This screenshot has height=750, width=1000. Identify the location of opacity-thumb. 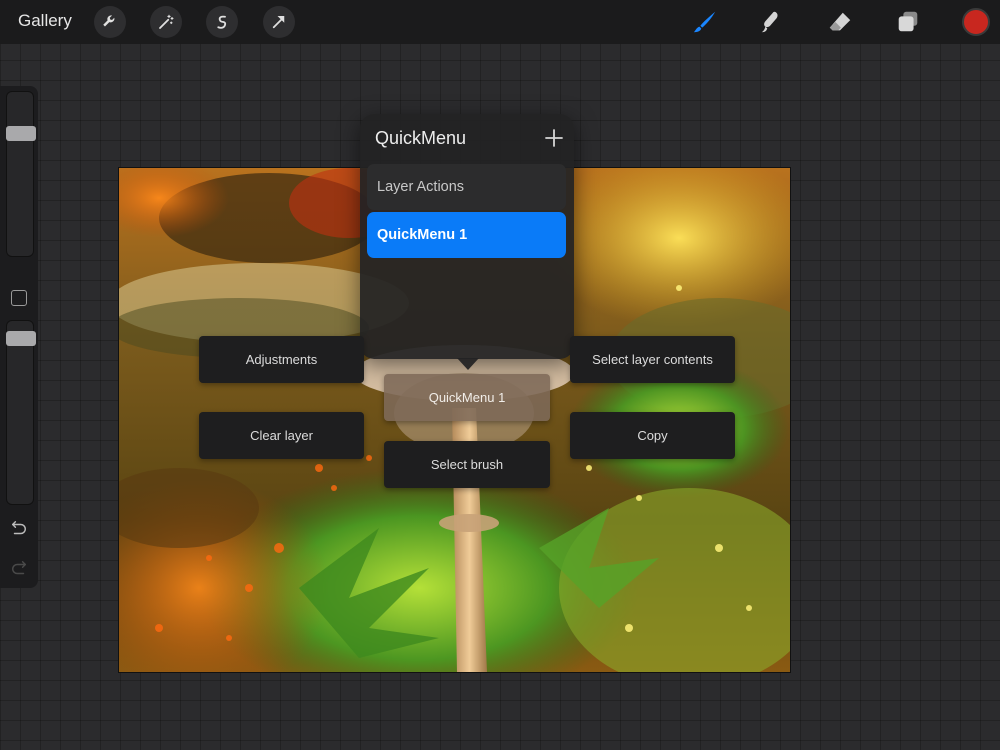
(21, 338).